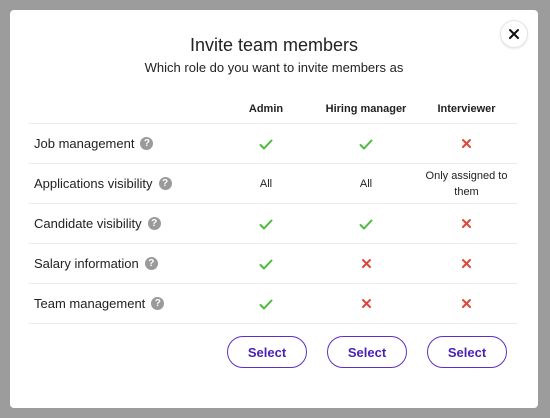 This screenshot has height=418, width=550. Describe the element at coordinates (86, 263) in the screenshot. I see `feature-label: Salary information` at that location.